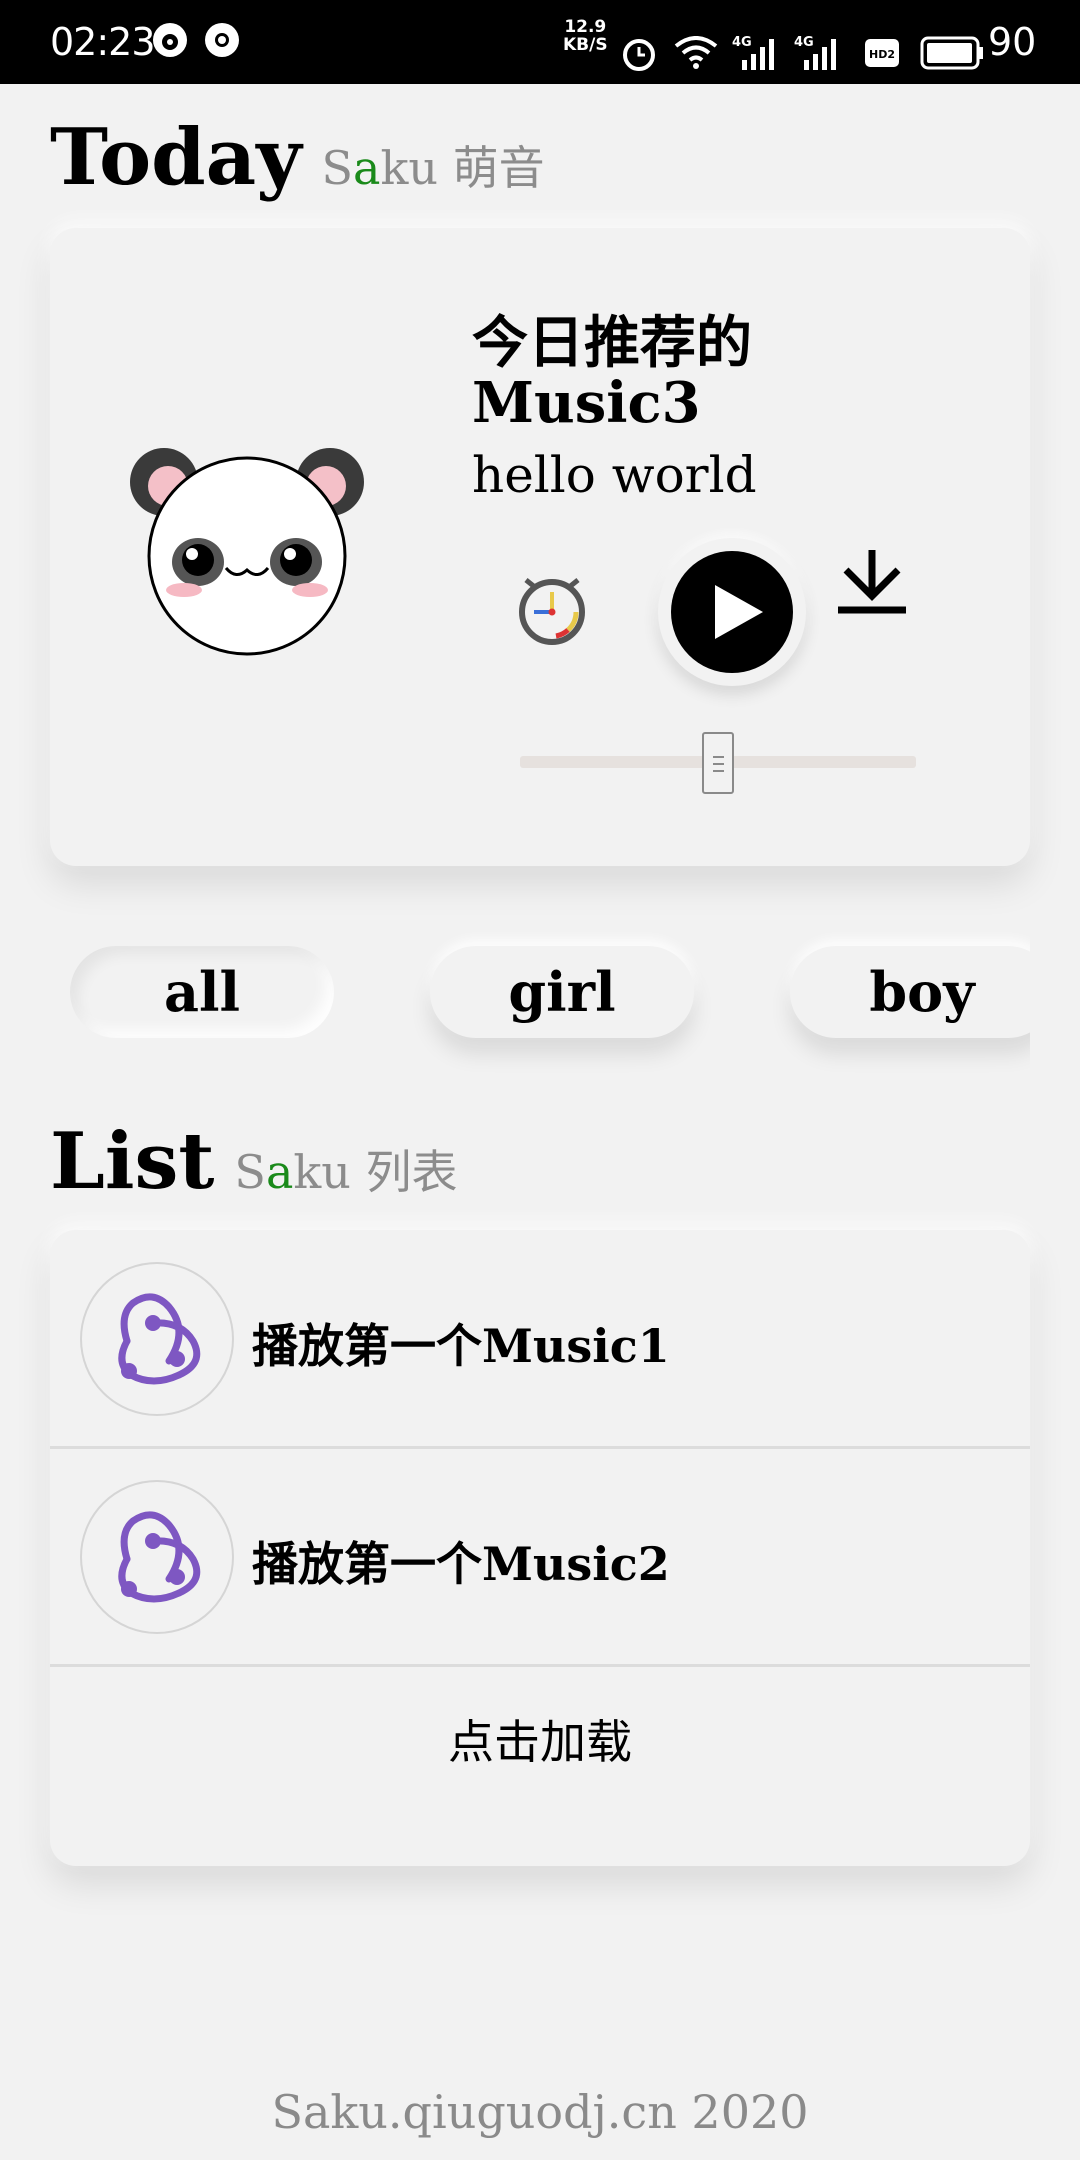  I want to click on today-header: Today Saku 萌音, so click(297, 157).